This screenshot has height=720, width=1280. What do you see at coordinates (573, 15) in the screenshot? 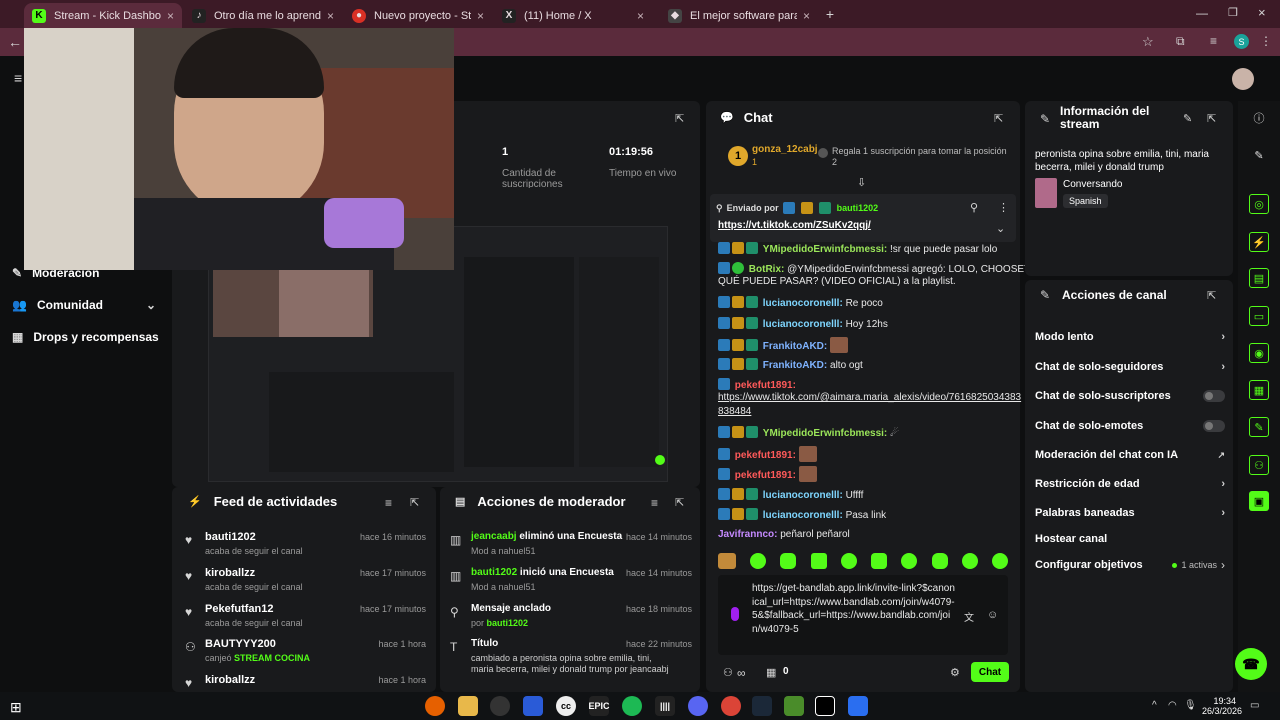
I see `tab-x-home: X (11) Home / X ×` at bounding box center [573, 15].